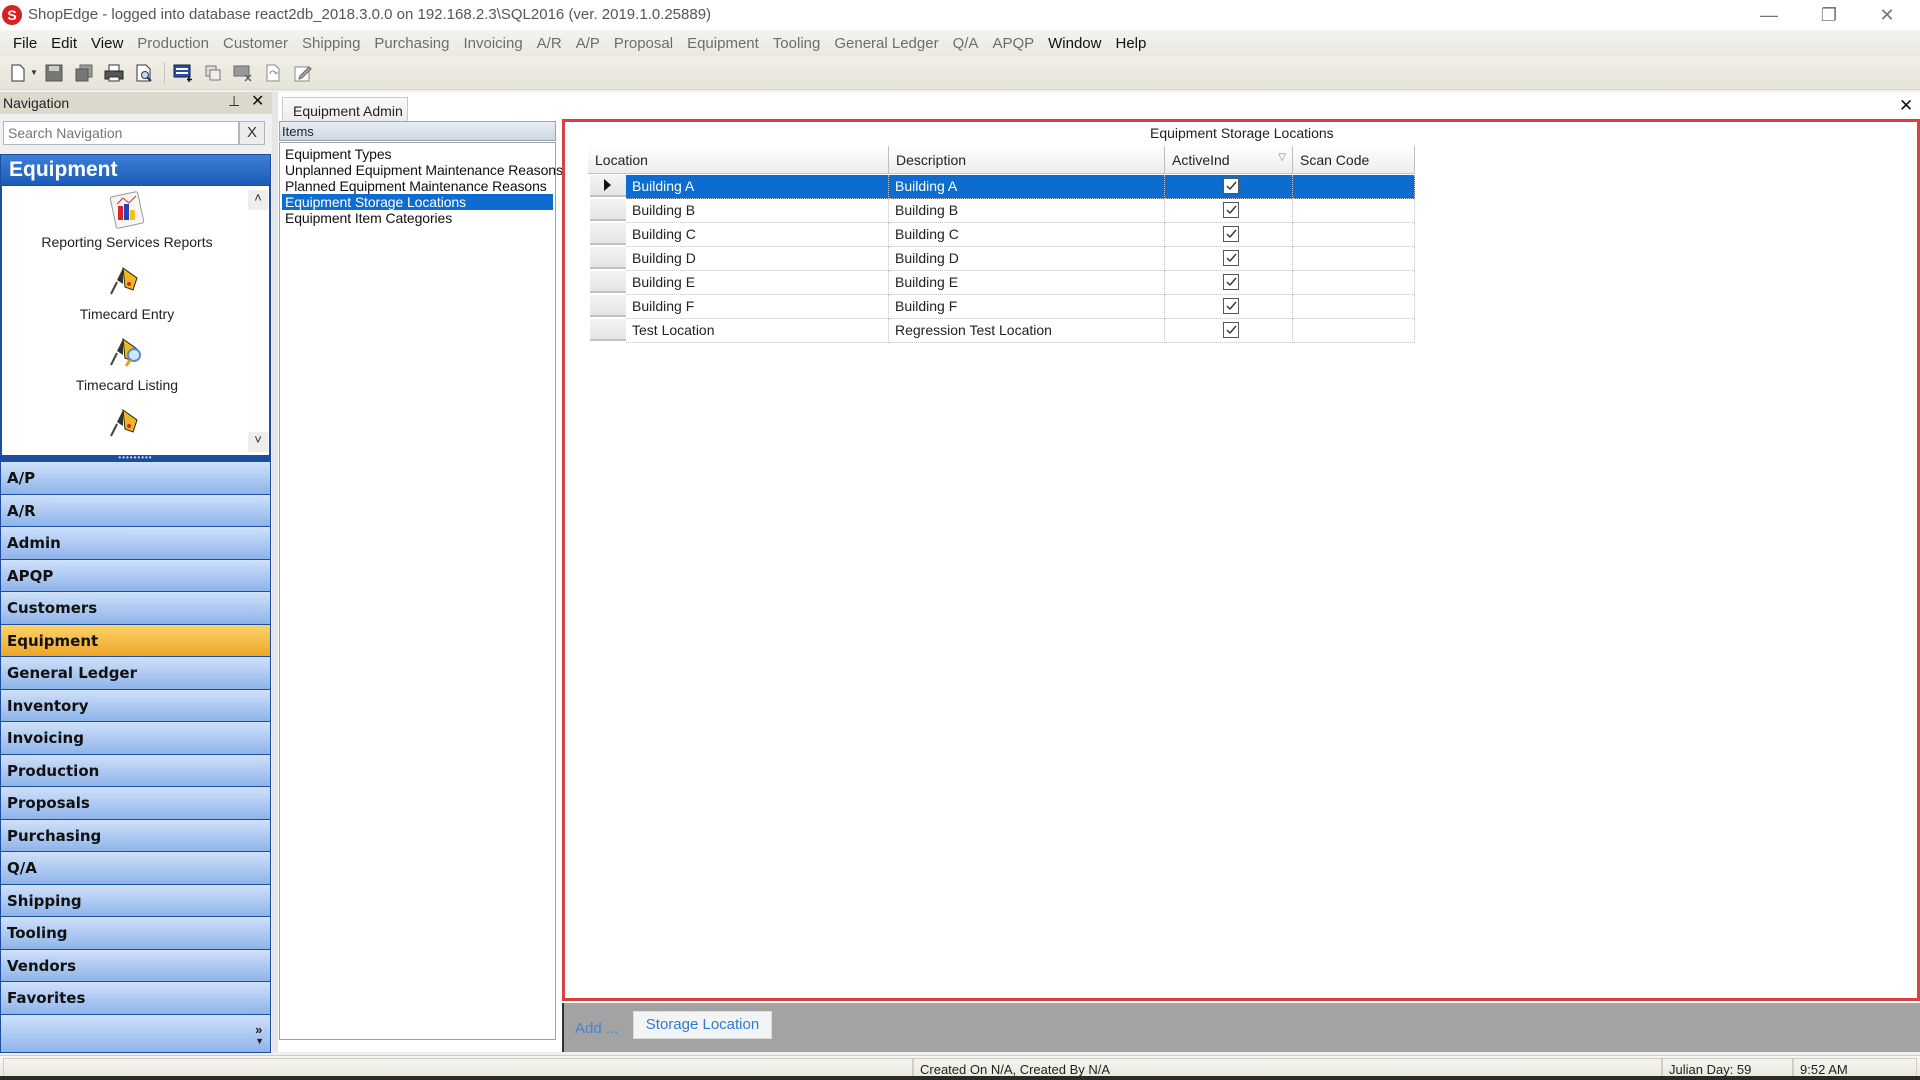 This screenshot has width=1920, height=1080. Describe the element at coordinates (1027, 283) in the screenshot. I see `cell-description: Building E` at that location.